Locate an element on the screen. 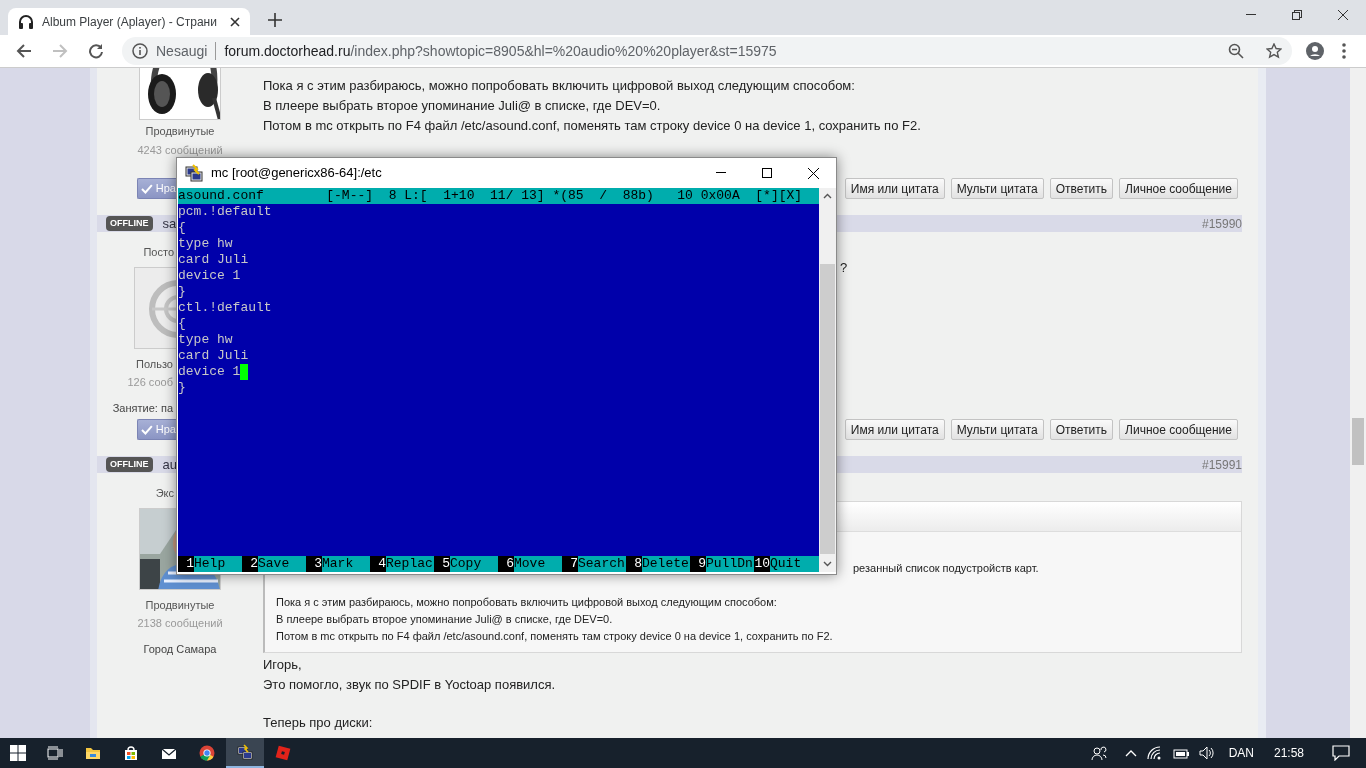 The image size is (1366, 768). function-key-number: 10 is located at coordinates (762, 564).